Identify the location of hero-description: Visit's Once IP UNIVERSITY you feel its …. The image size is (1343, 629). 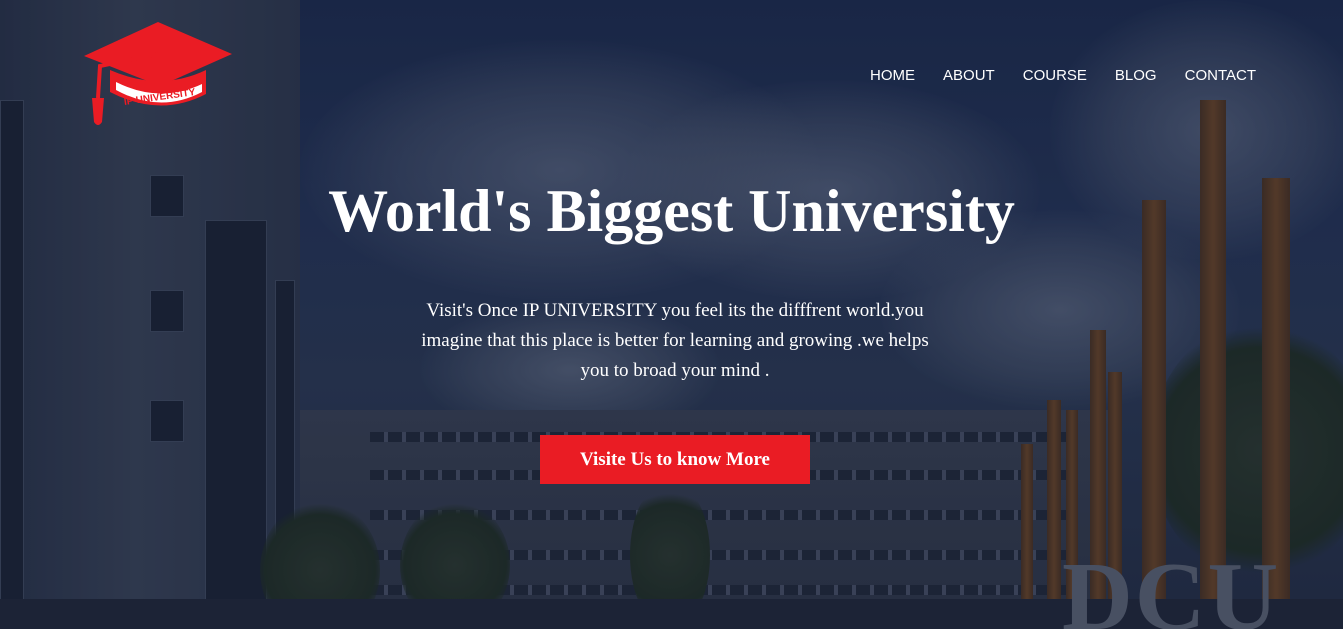
(675, 340).